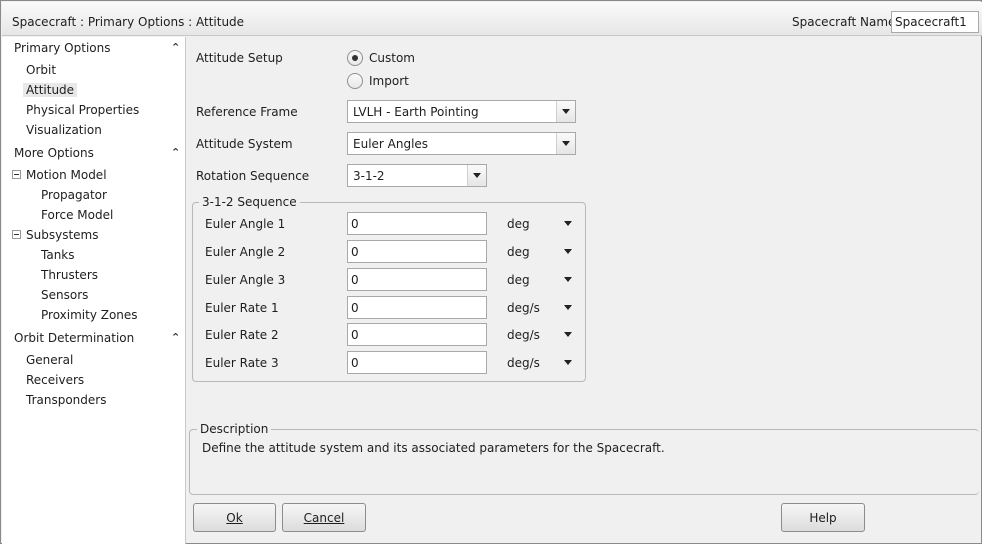 Image resolution: width=982 pixels, height=544 pixels. Describe the element at coordinates (66, 175) in the screenshot. I see `sidebar-item-motion-model: Motion Model` at that location.